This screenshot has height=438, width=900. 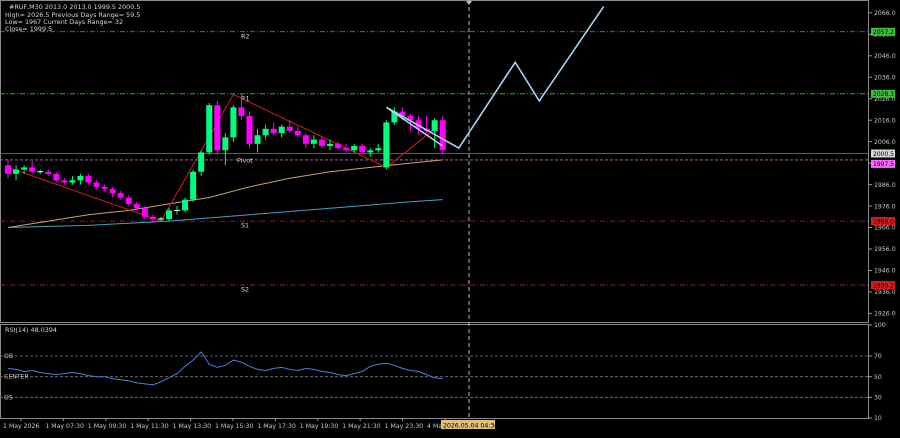 What do you see at coordinates (885, 120) in the screenshot?
I see `price-tick-label: 2016.0` at bounding box center [885, 120].